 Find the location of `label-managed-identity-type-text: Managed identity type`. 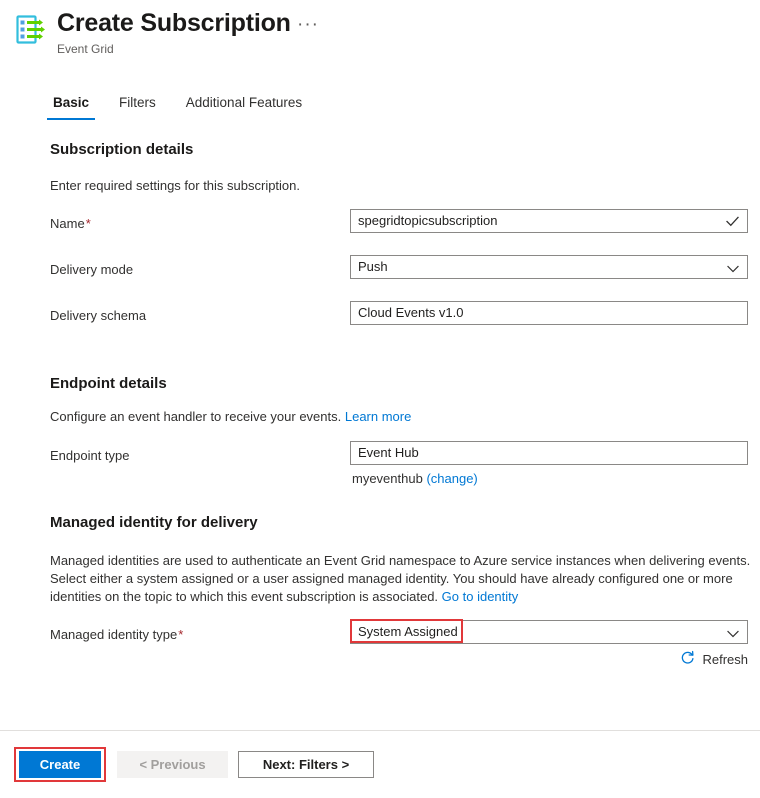

label-managed-identity-type-text: Managed identity type is located at coordinates (114, 634).